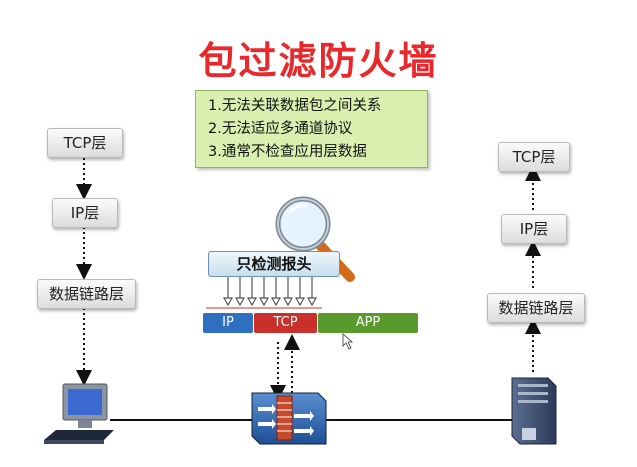 The height and width of the screenshot is (467, 637). What do you see at coordinates (86, 294) in the screenshot?
I see `left-link-layer: 数据链路层` at bounding box center [86, 294].